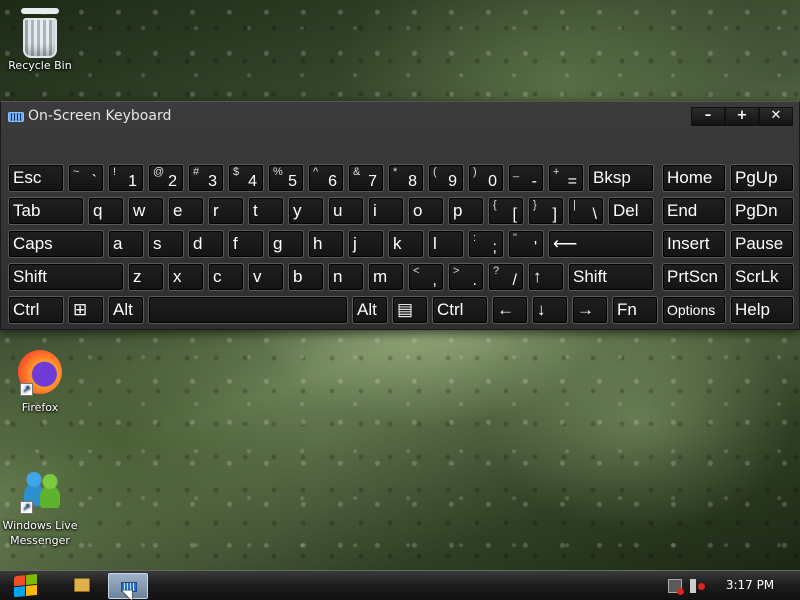  What do you see at coordinates (590, 310) in the screenshot?
I see `key-symbol: →` at bounding box center [590, 310].